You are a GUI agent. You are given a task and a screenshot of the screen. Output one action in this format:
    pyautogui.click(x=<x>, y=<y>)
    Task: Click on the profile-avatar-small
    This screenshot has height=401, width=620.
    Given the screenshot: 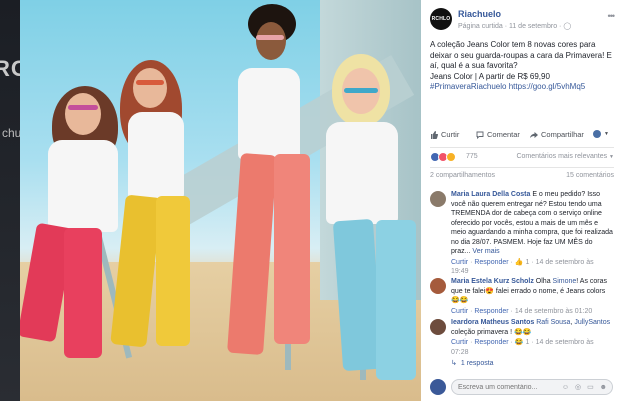 What is the action you would take?
    pyautogui.click(x=597, y=134)
    